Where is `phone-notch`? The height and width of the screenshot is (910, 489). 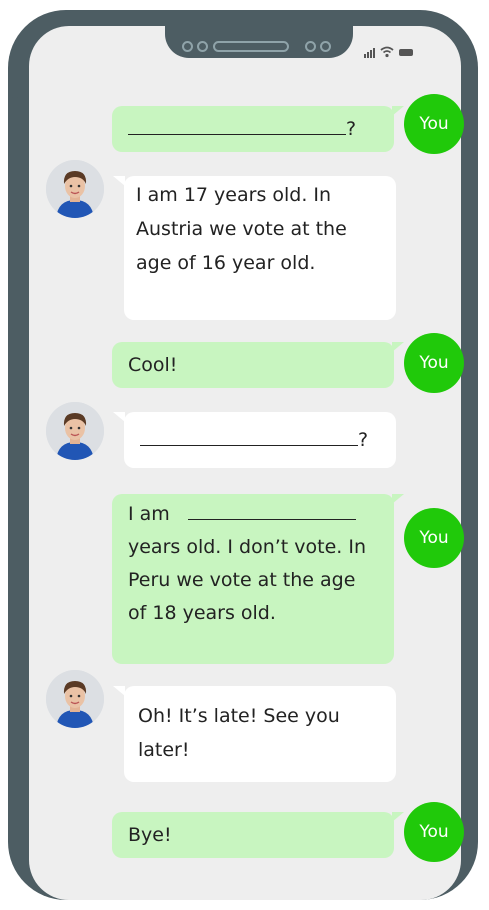 phone-notch is located at coordinates (259, 38).